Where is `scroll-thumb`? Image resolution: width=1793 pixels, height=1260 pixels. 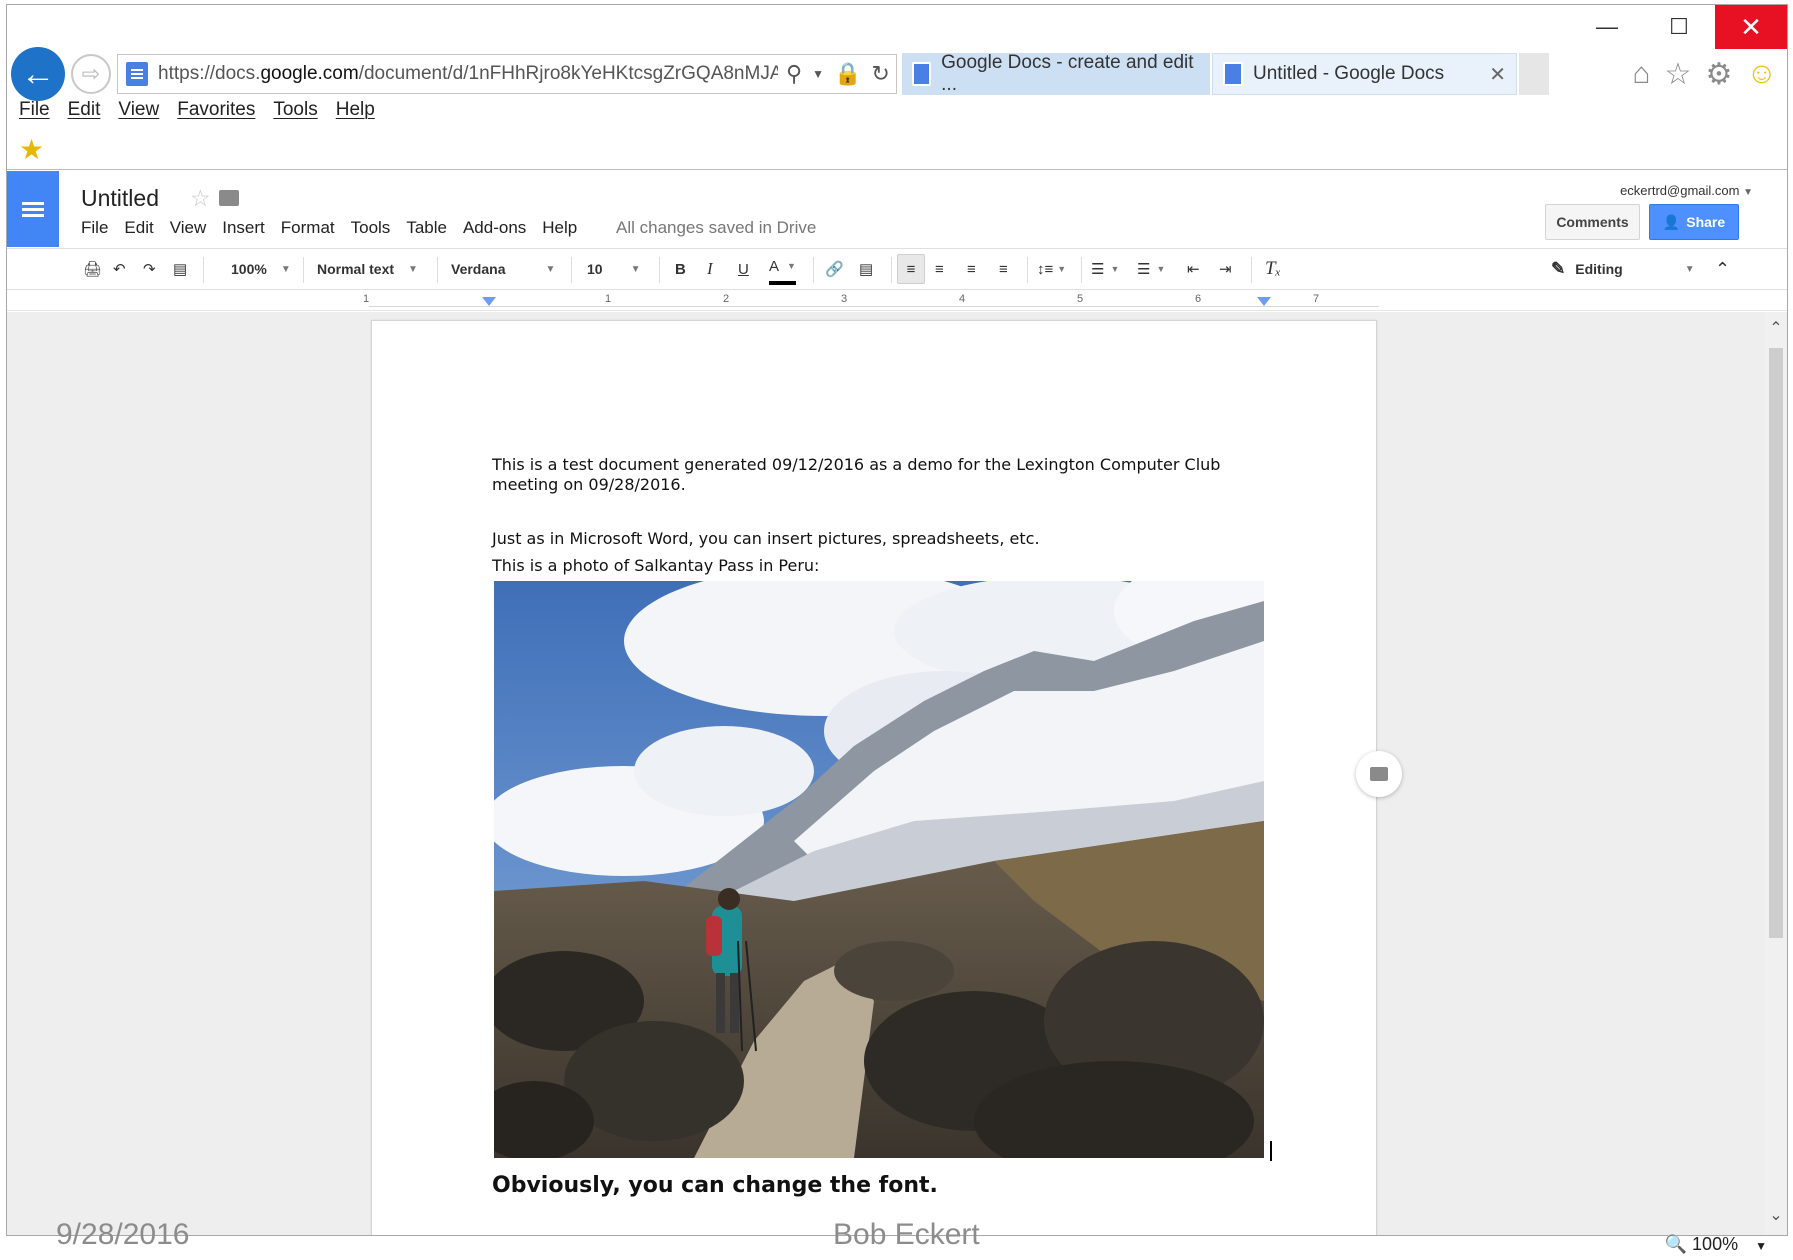
scroll-thumb is located at coordinates (1776, 643).